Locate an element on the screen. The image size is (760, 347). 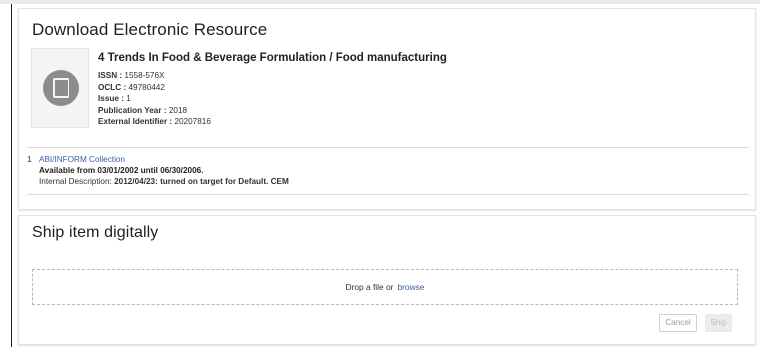
collection-link: ABI/INFORM Collection is located at coordinates (82, 159).